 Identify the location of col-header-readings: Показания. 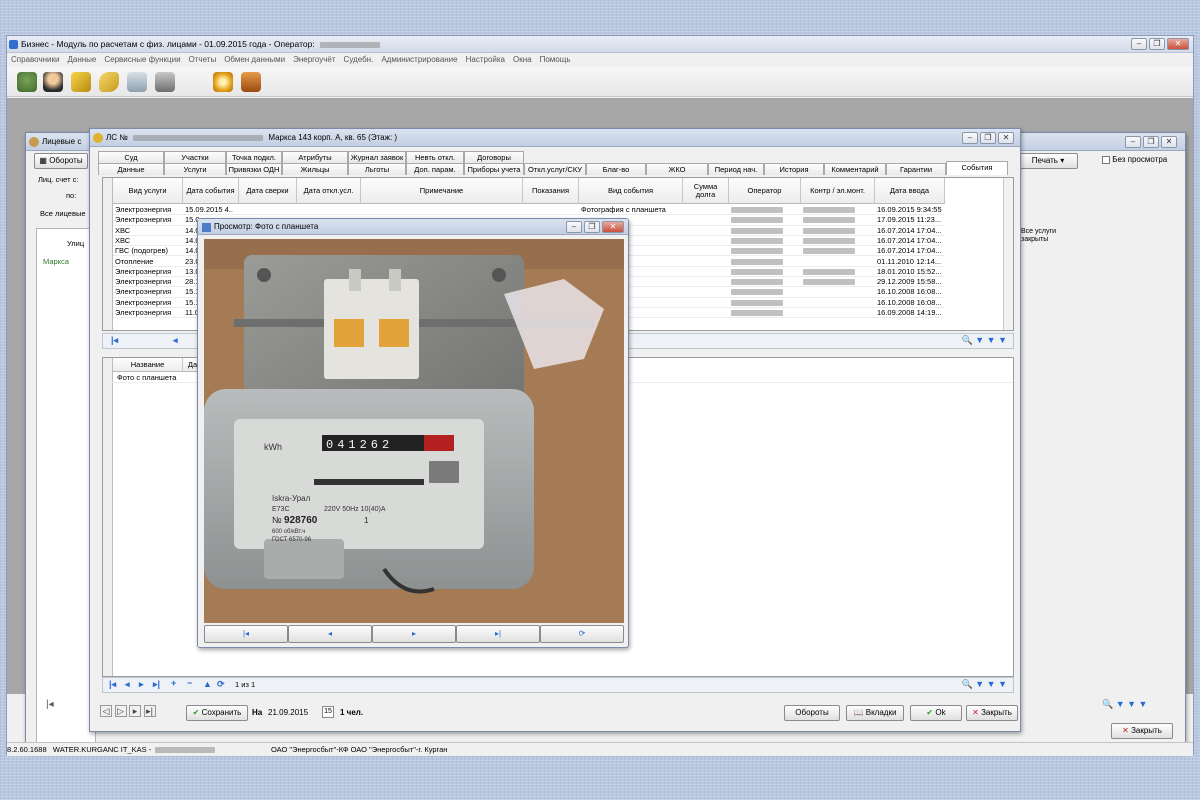
(551, 191).